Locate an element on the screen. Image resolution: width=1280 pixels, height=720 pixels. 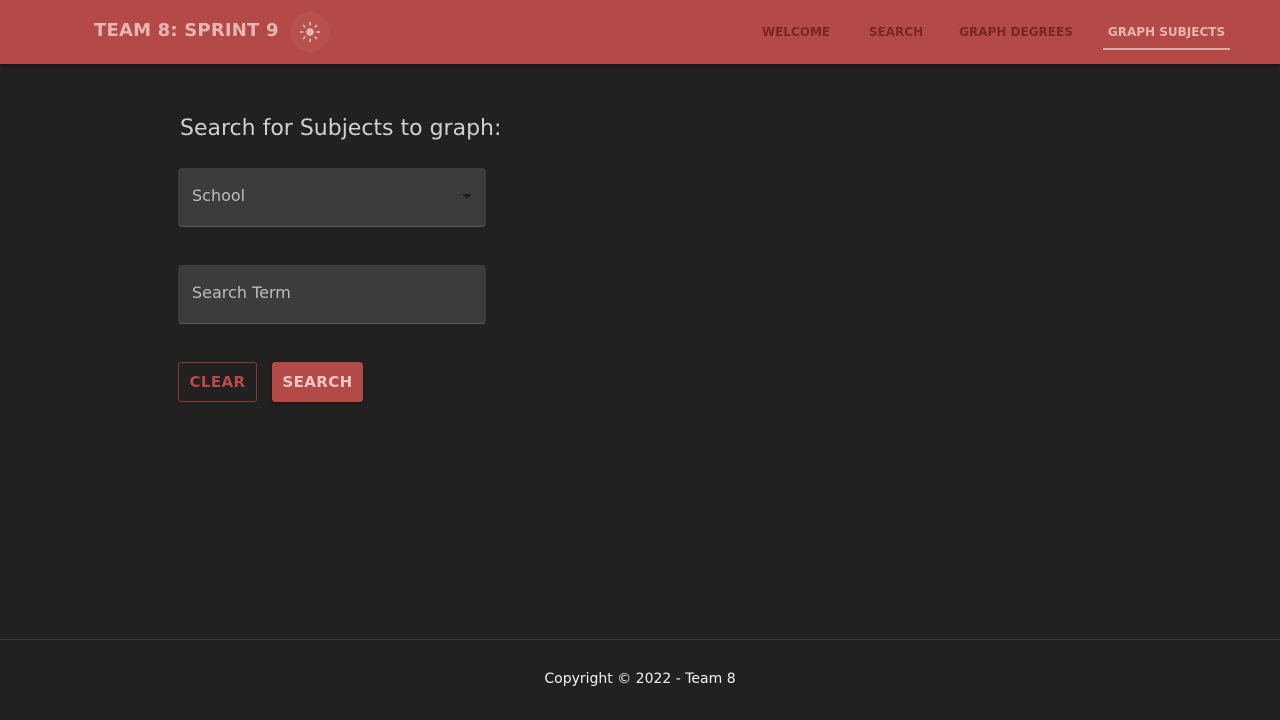
search-term-input: Search Term is located at coordinates (332, 294).